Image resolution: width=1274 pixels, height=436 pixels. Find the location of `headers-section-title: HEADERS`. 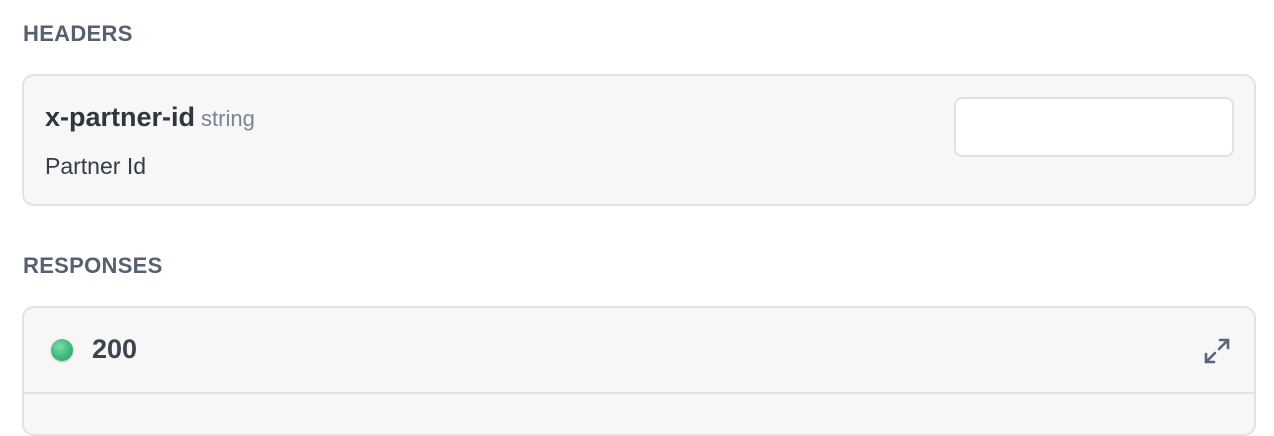

headers-section-title: HEADERS is located at coordinates (78, 33).